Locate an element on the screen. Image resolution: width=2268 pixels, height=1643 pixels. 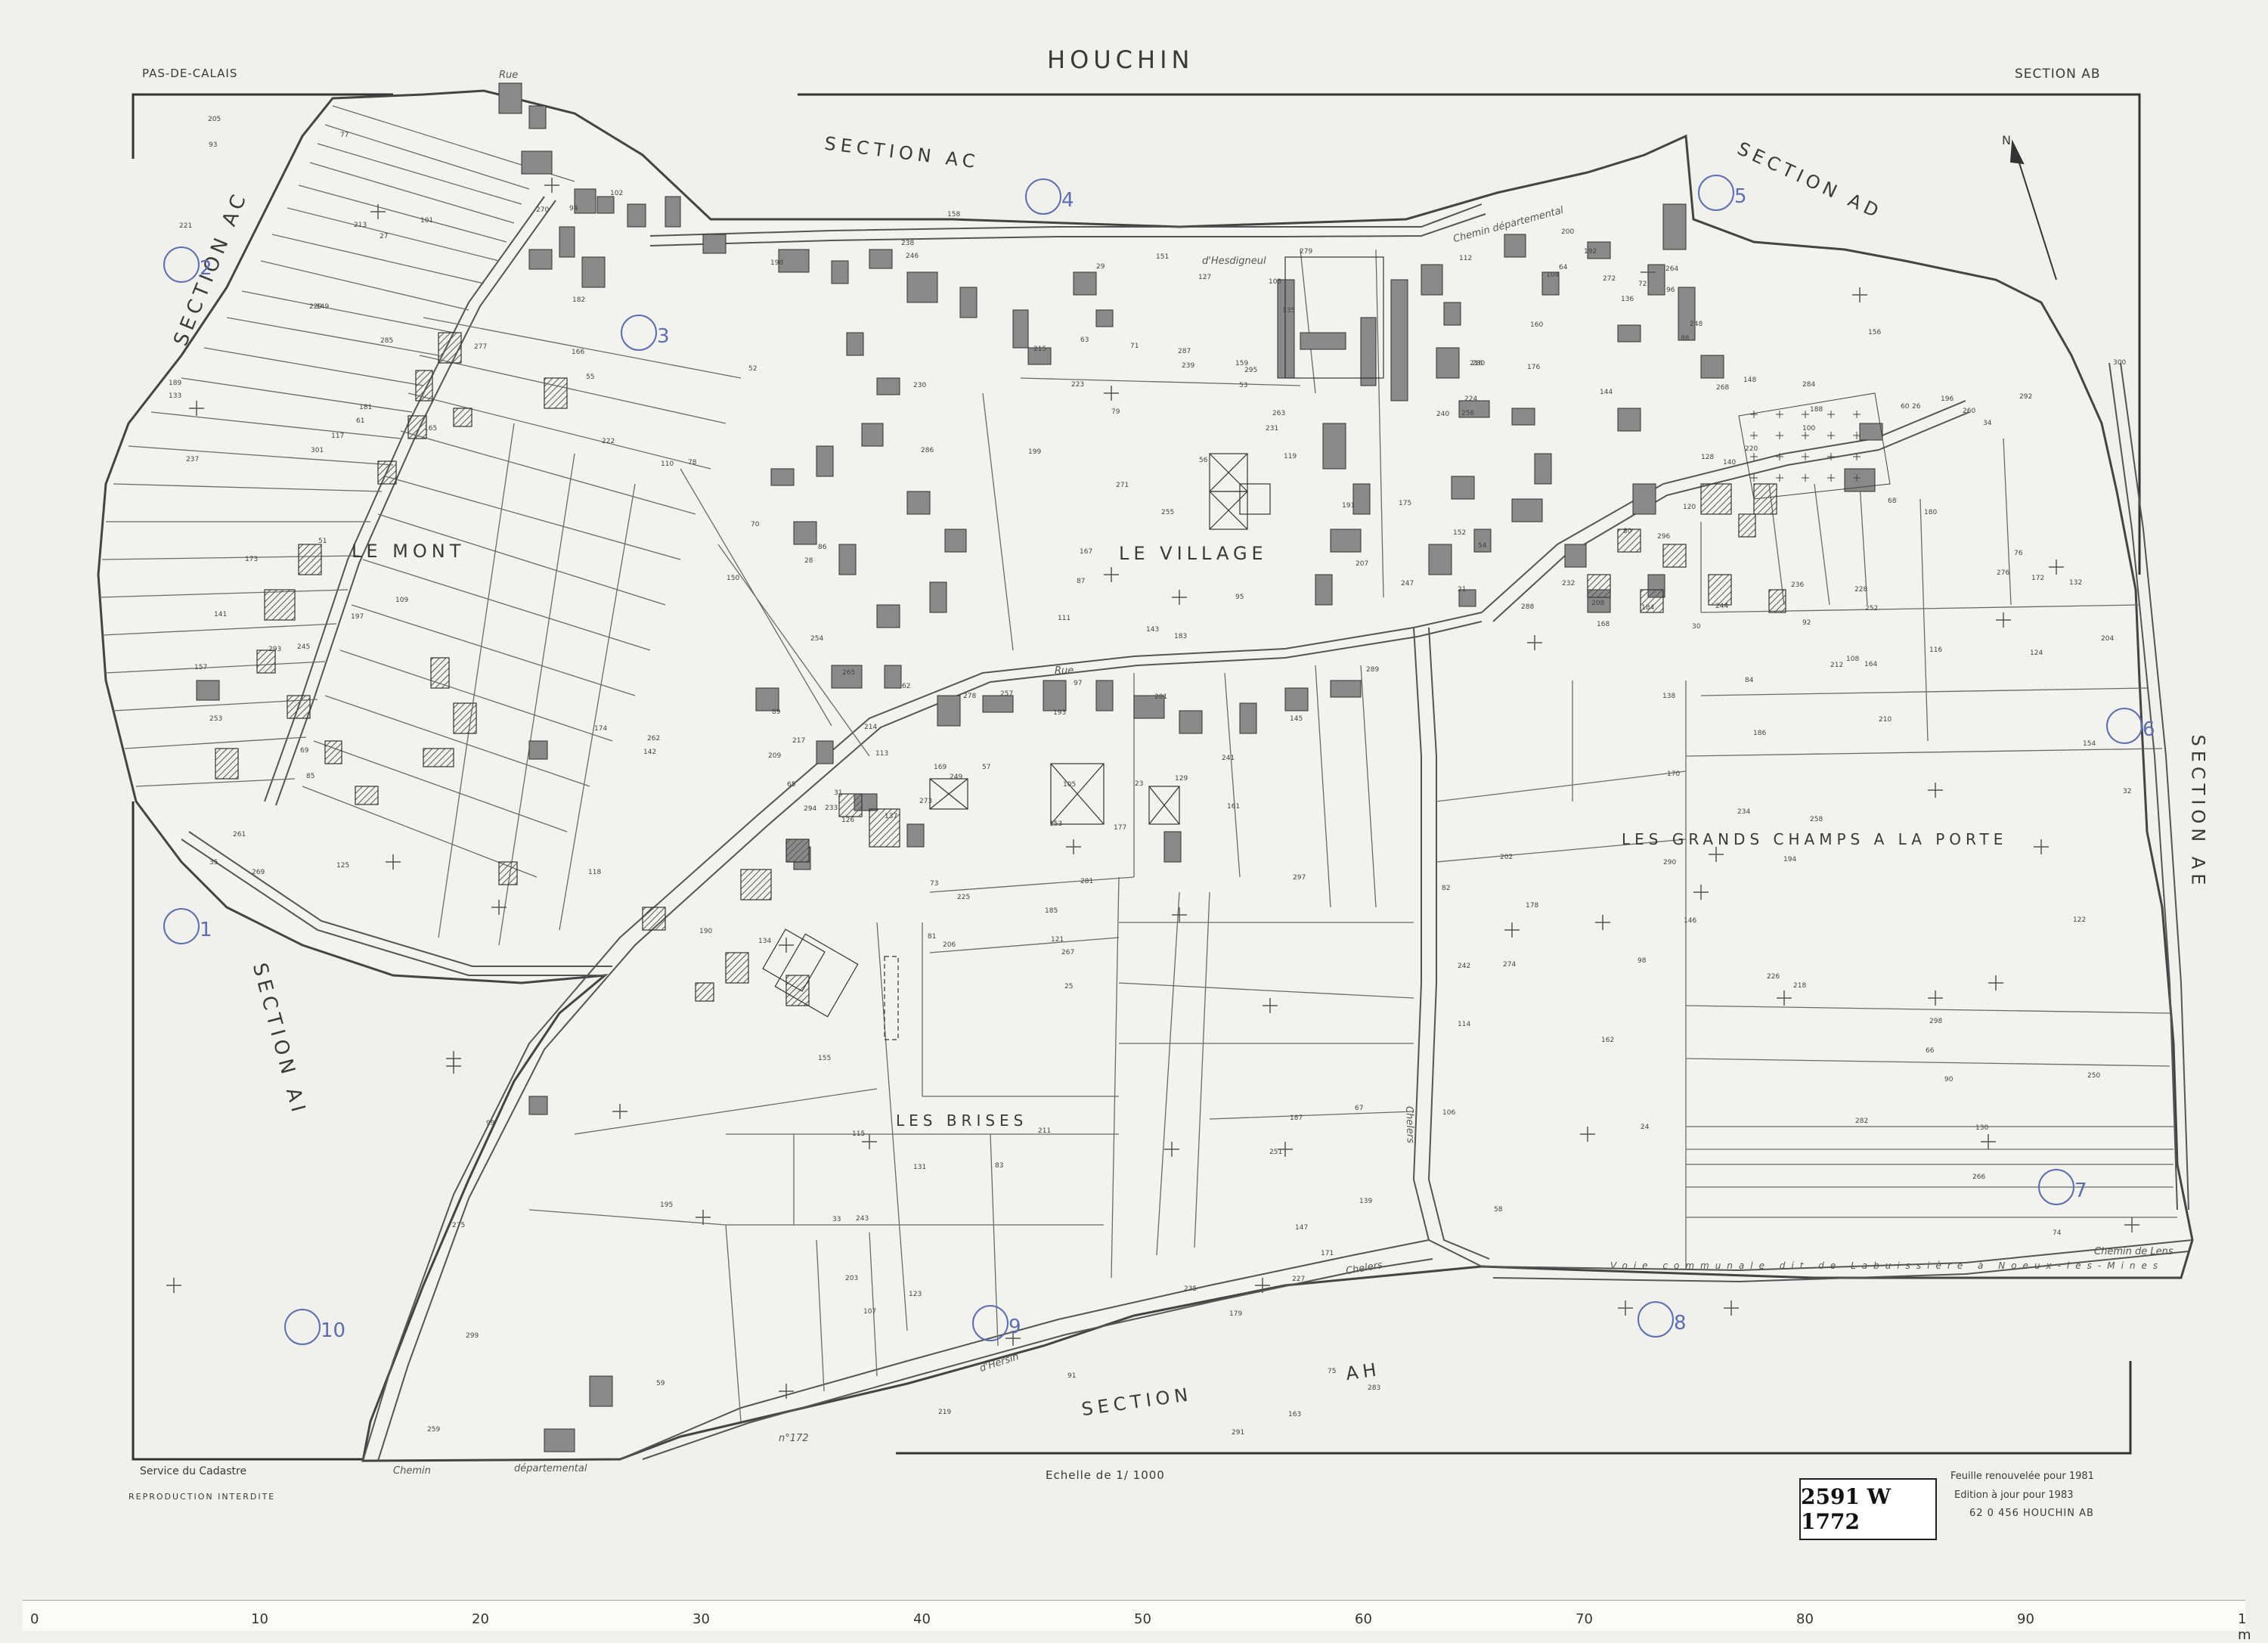
parcel-number: 24 is located at coordinates (1645, 1127).